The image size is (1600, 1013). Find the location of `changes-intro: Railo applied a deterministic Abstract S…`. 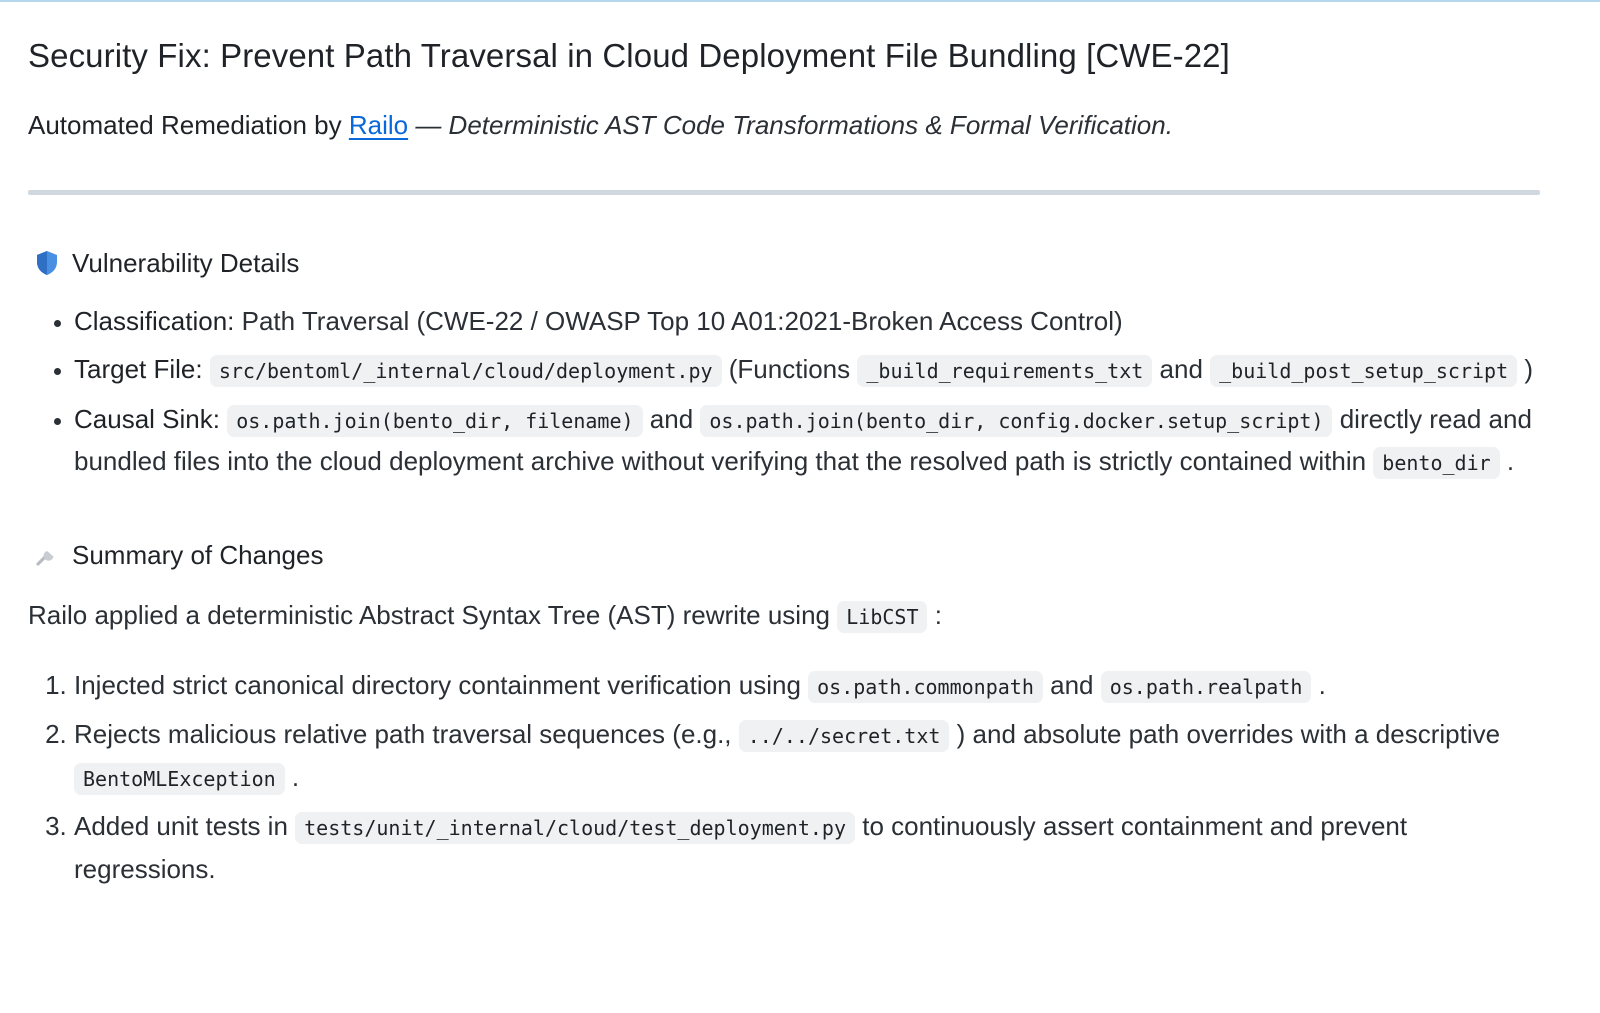

changes-intro: Railo applied a deterministic Abstract S… is located at coordinates (784, 616).